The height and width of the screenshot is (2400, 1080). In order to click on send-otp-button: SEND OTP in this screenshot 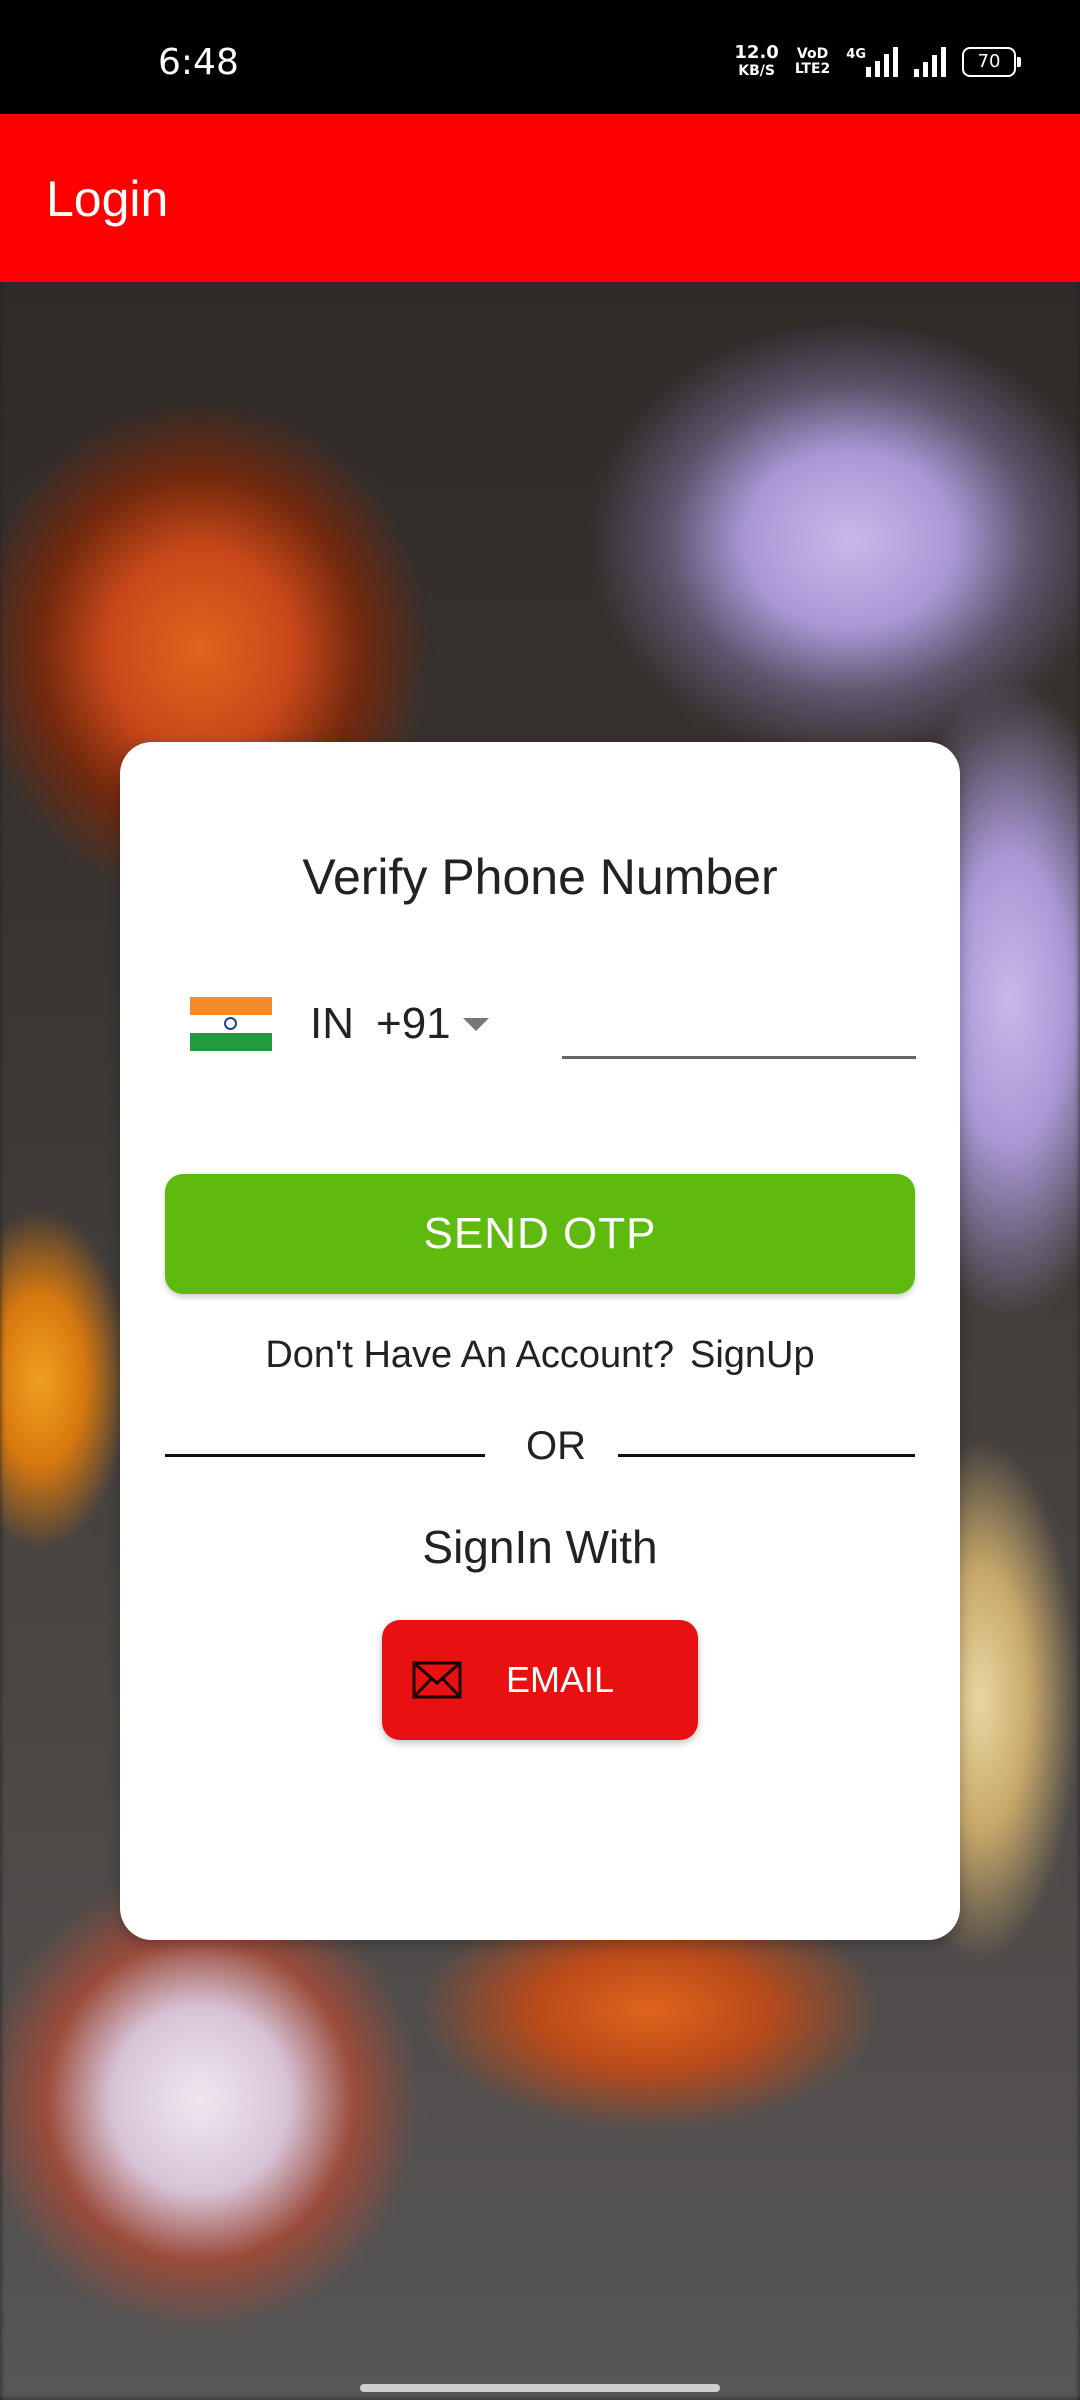, I will do `click(540, 1234)`.